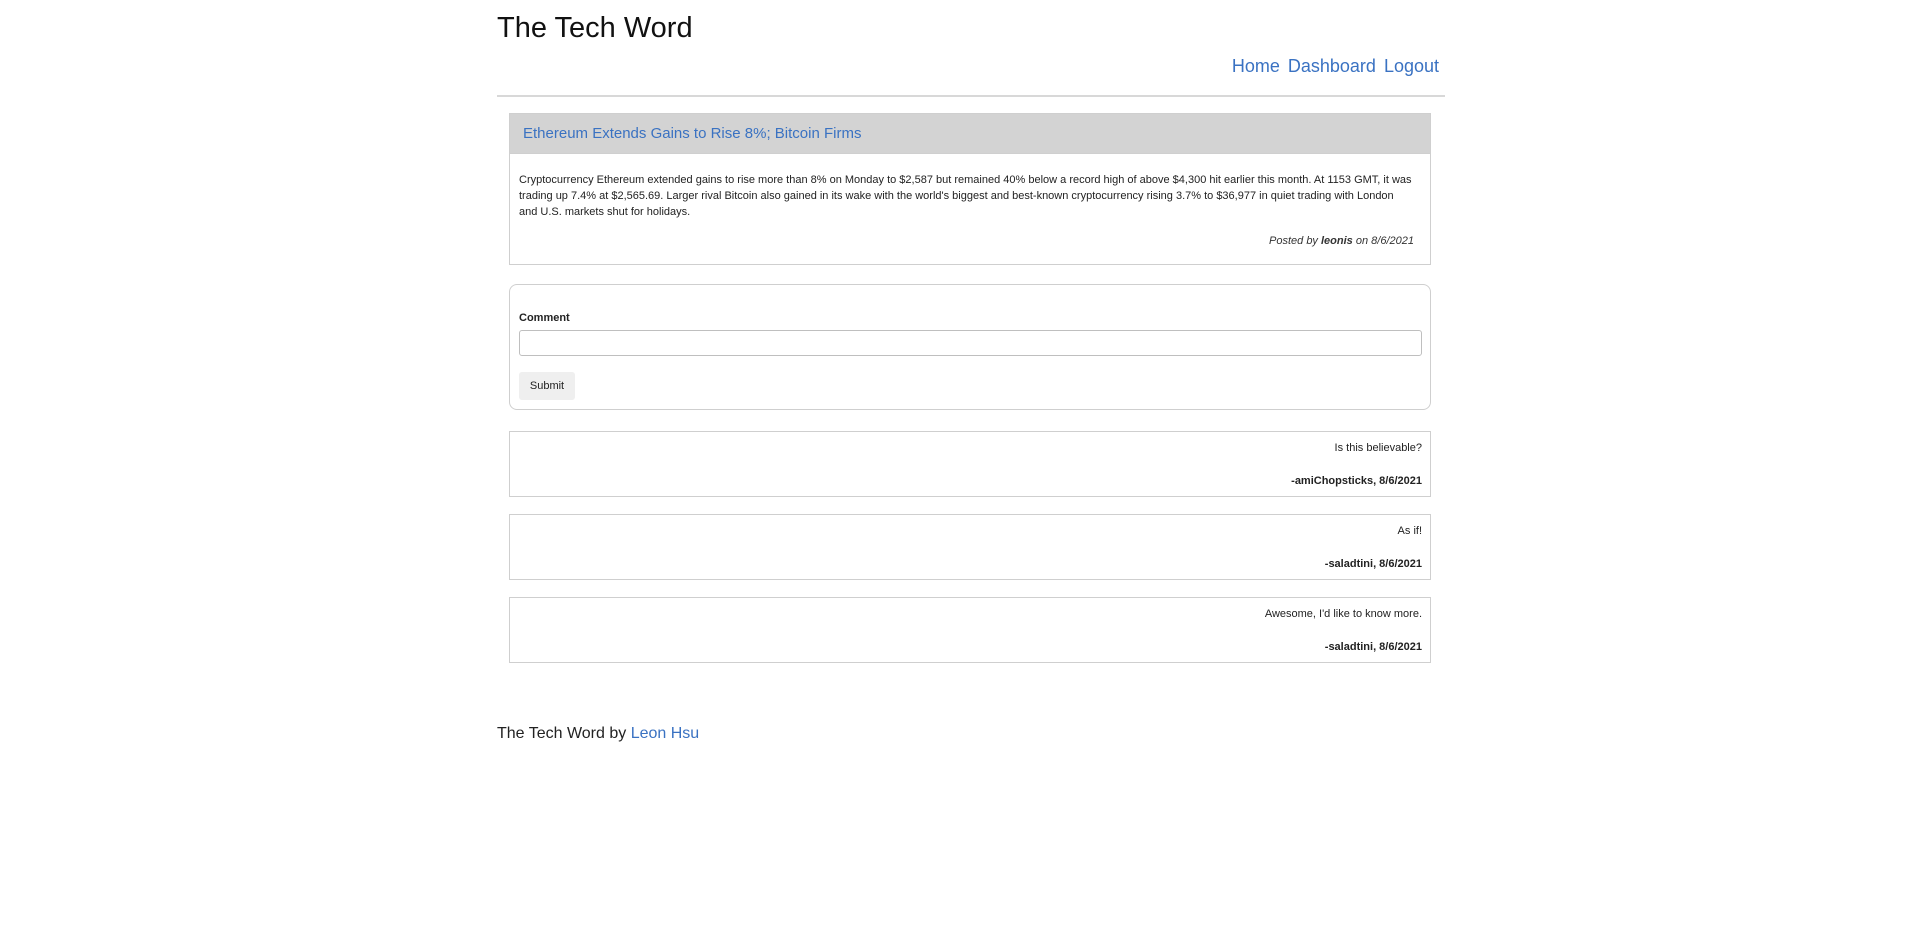 The width and height of the screenshot is (1920, 936). Describe the element at coordinates (970, 343) in the screenshot. I see `comment-input` at that location.